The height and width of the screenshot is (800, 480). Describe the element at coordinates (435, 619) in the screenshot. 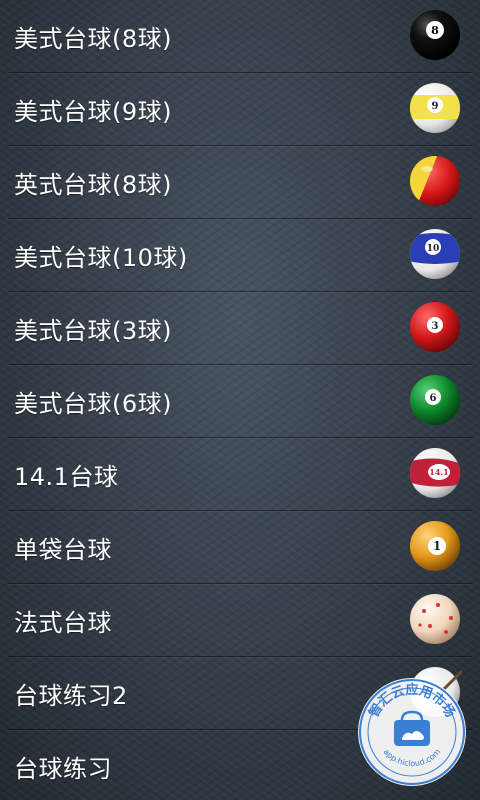

I see `carom-ball-icon` at that location.